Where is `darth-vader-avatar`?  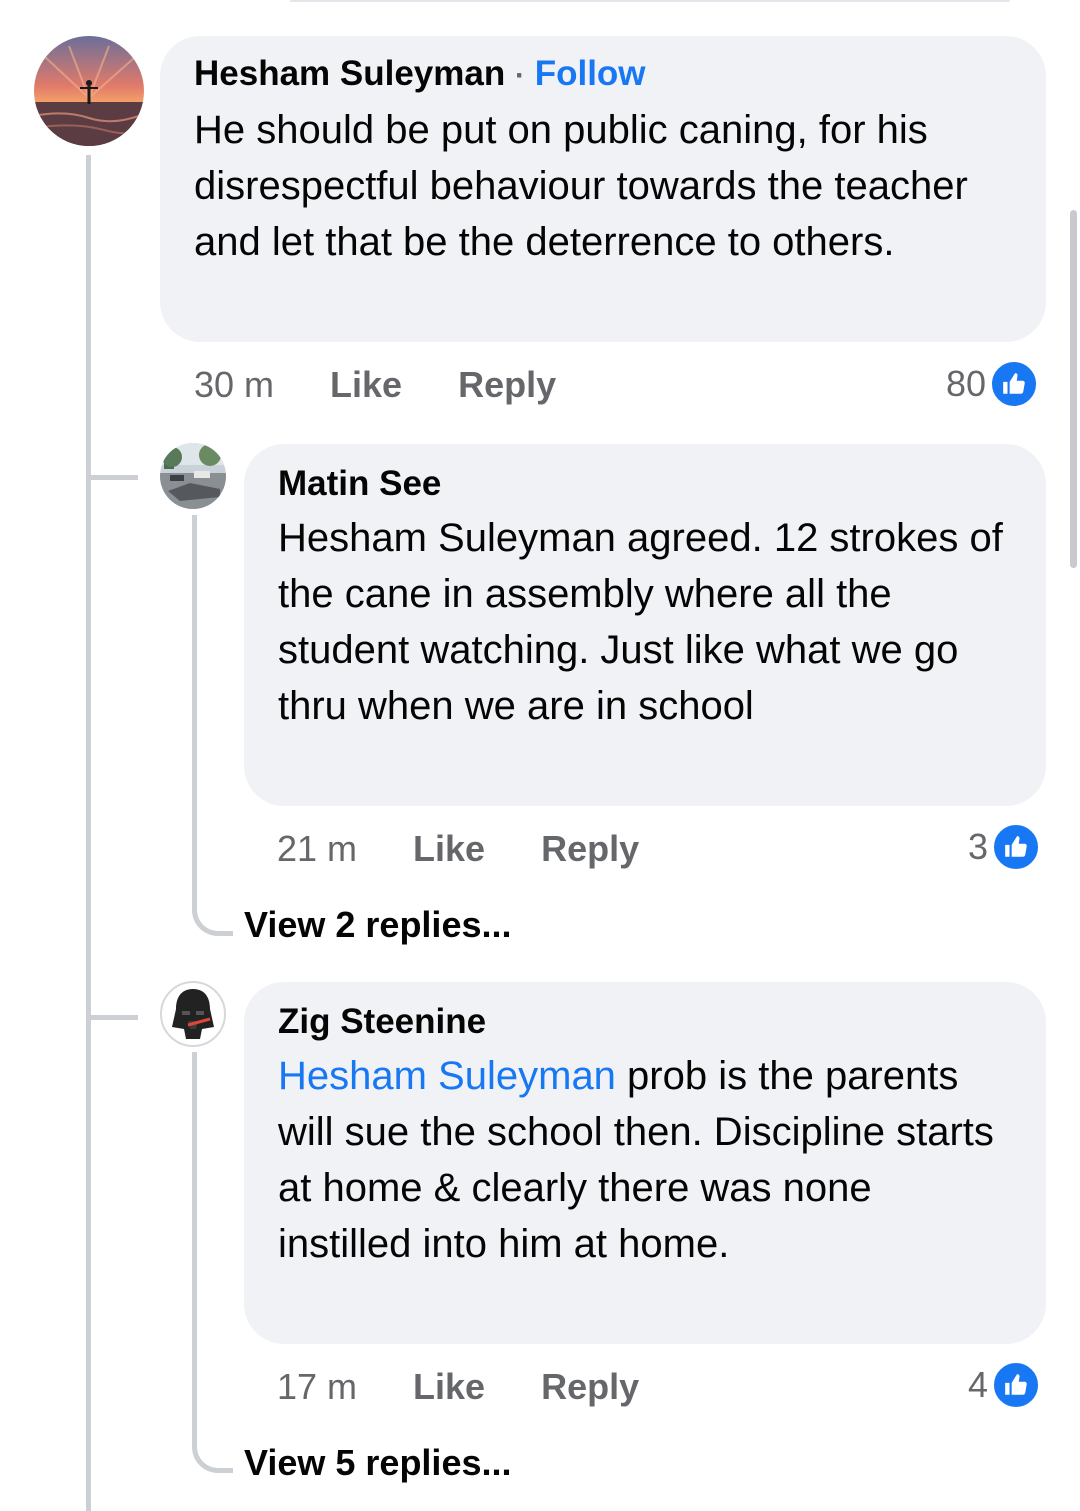
darth-vader-avatar is located at coordinates (193, 1014).